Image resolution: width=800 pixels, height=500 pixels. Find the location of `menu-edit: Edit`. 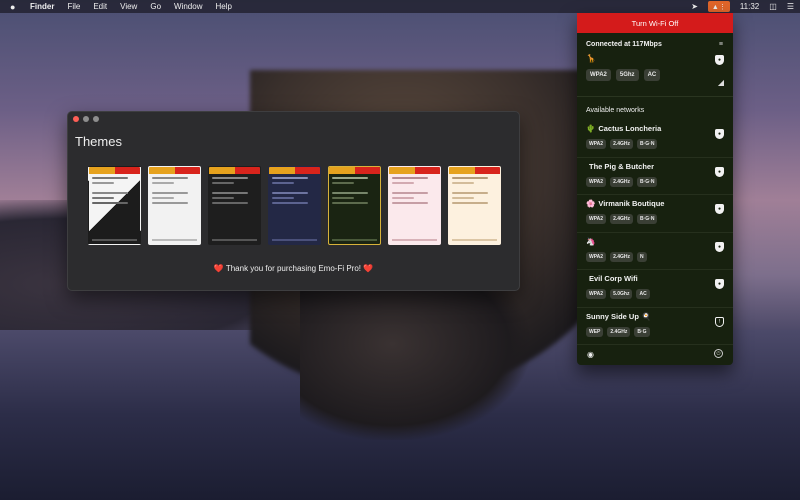

menu-edit: Edit is located at coordinates (100, 6).